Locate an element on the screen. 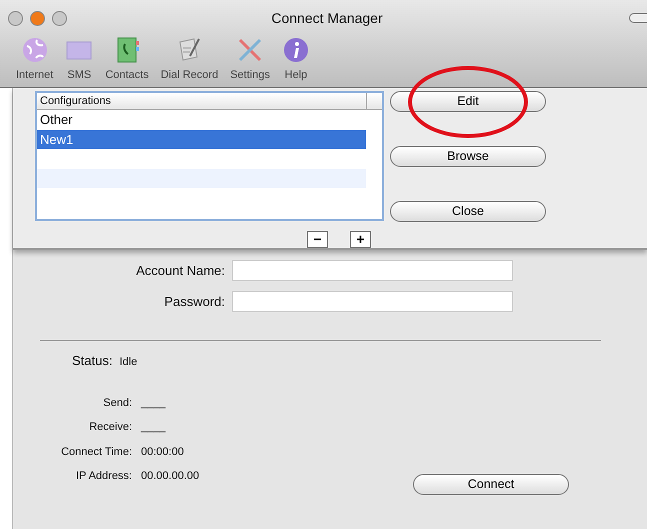 This screenshot has width=647, height=529. toolbar-button: Help is located at coordinates (296, 60).